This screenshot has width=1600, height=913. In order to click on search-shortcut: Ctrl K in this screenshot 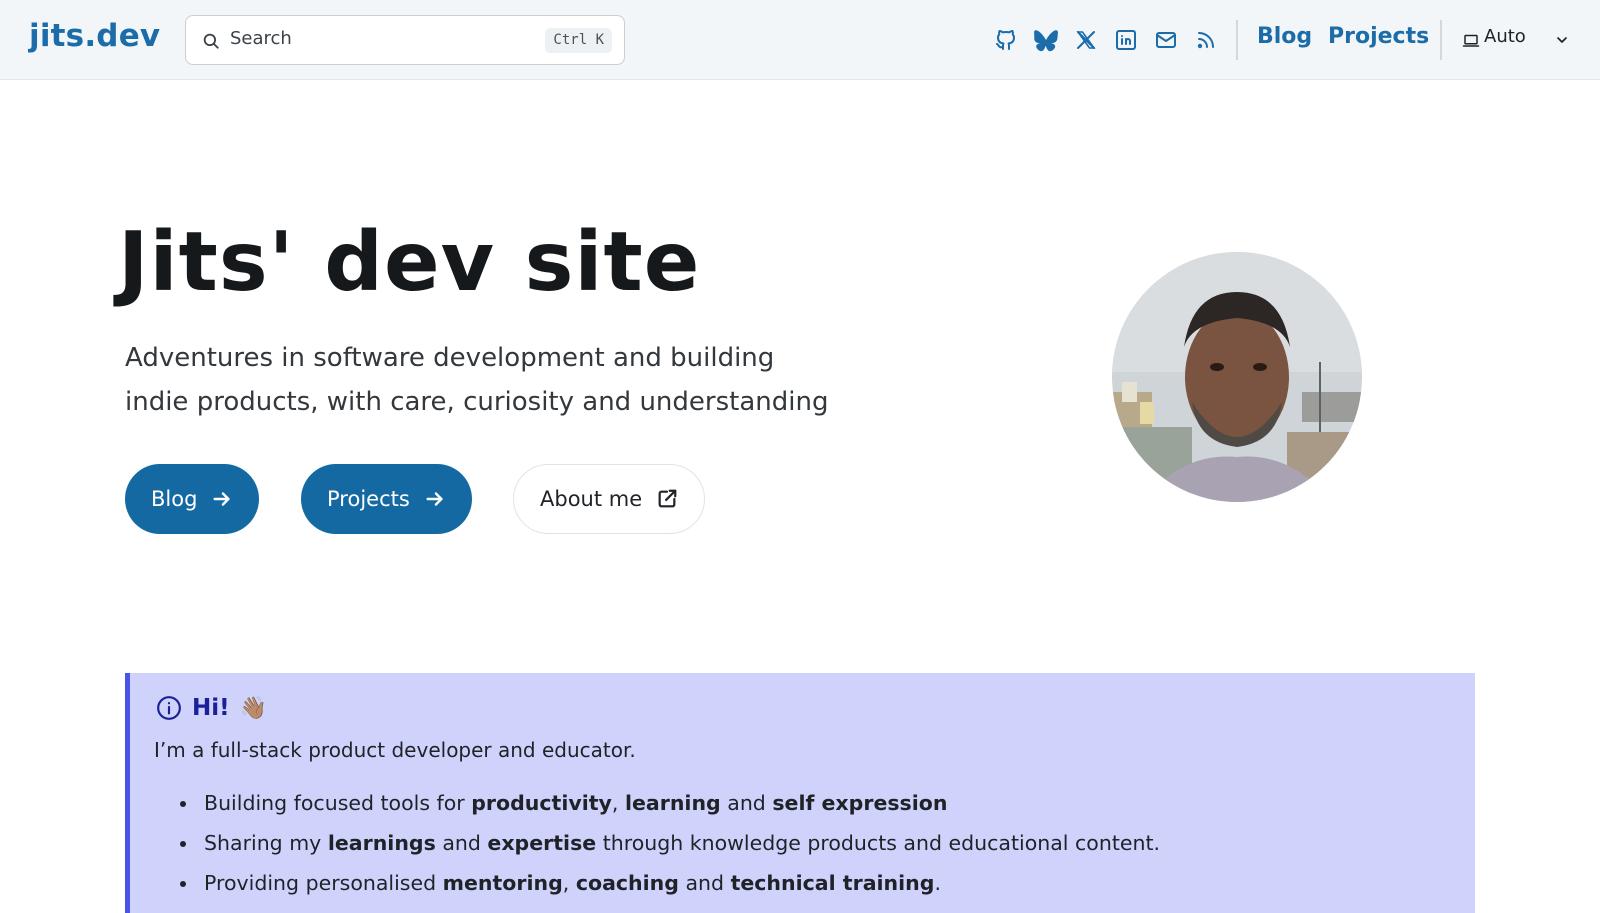, I will do `click(578, 40)`.